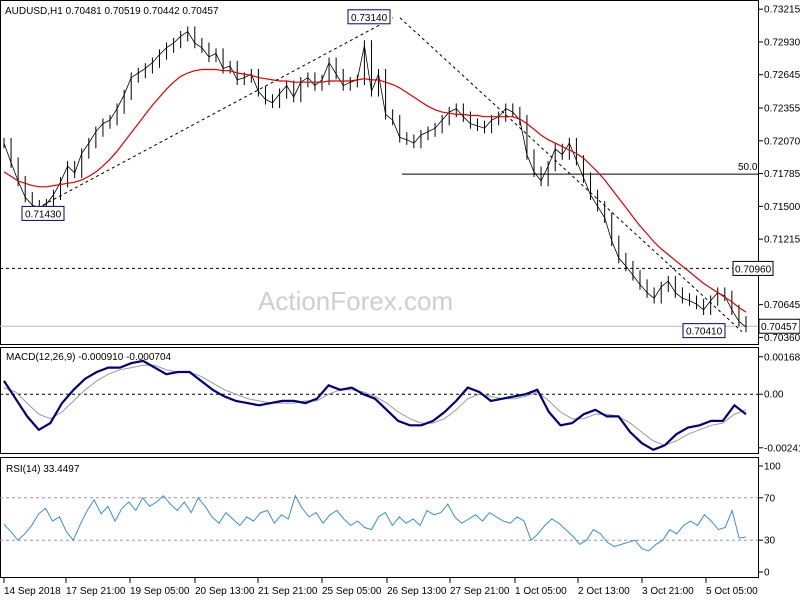 Image resolution: width=800 pixels, height=600 pixels. I want to click on price-annotation-label: 0.70410, so click(704, 332).